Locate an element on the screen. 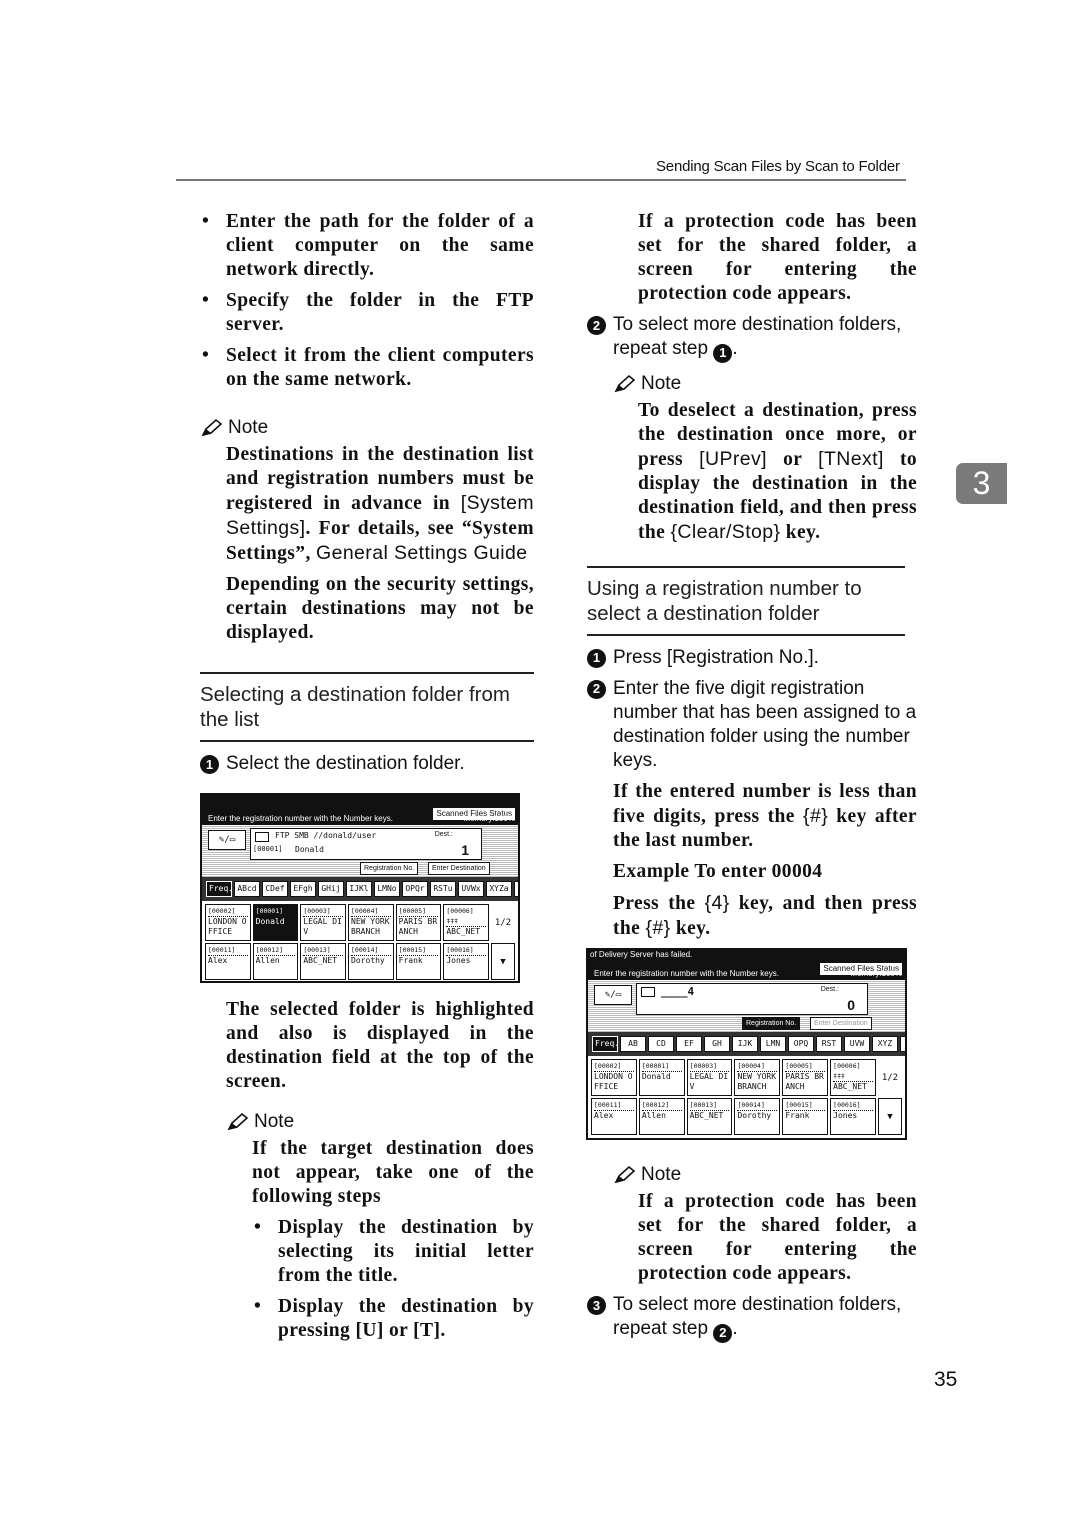 The width and height of the screenshot is (1080, 1528). tab-cd: CD is located at coordinates (661, 1044).